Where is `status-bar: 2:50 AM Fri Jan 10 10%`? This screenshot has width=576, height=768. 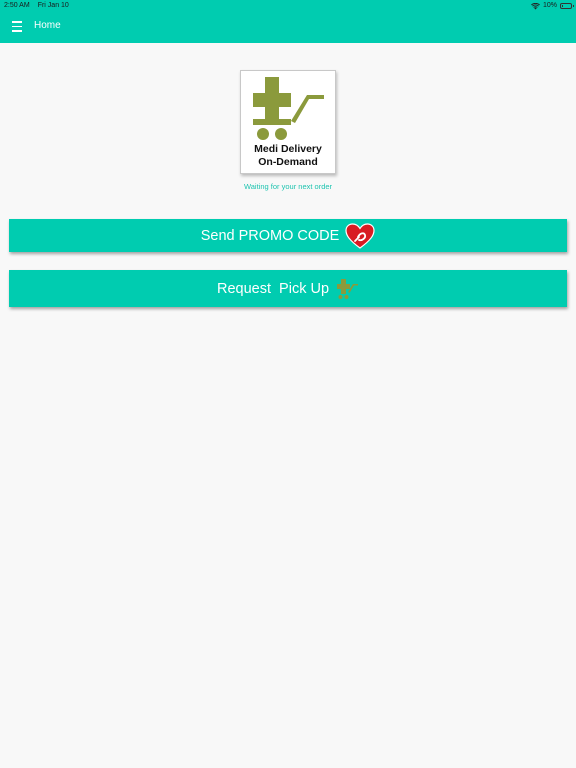 status-bar: 2:50 AM Fri Jan 10 10% is located at coordinates (288, 6).